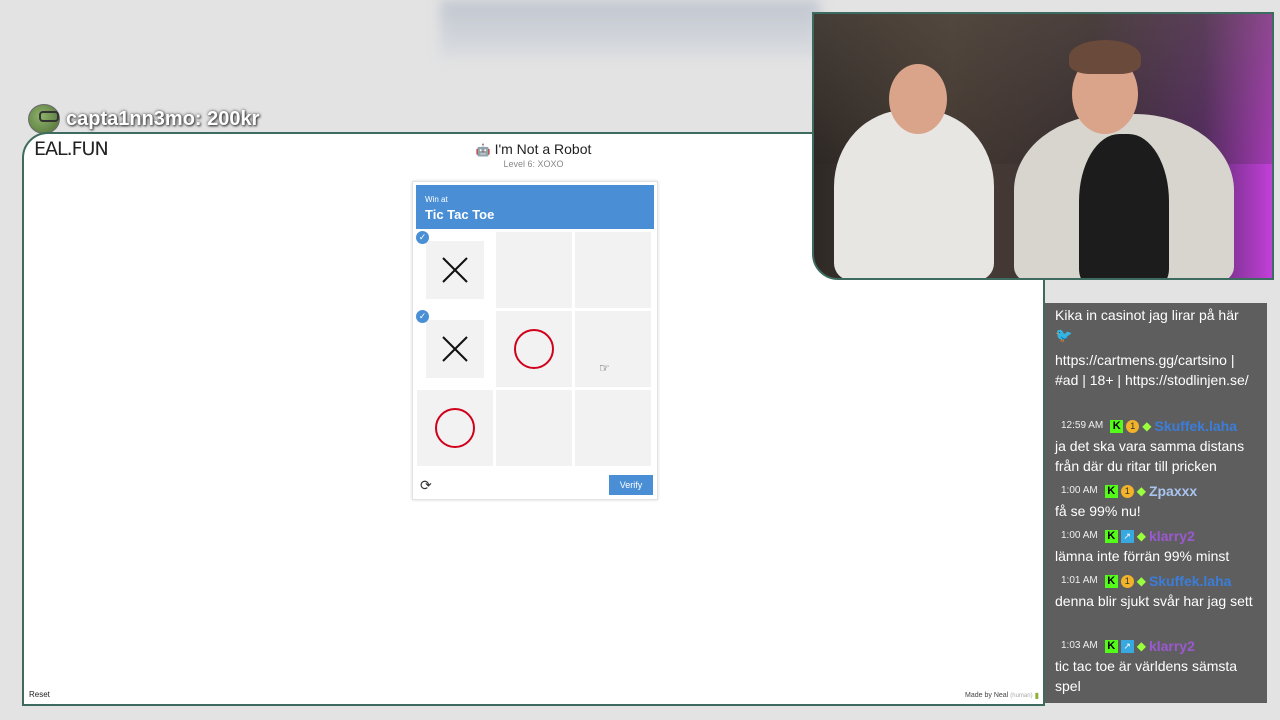 This screenshot has width=1280, height=720. Describe the element at coordinates (483, 150) in the screenshot. I see `robot-icon: 🤖` at that location.